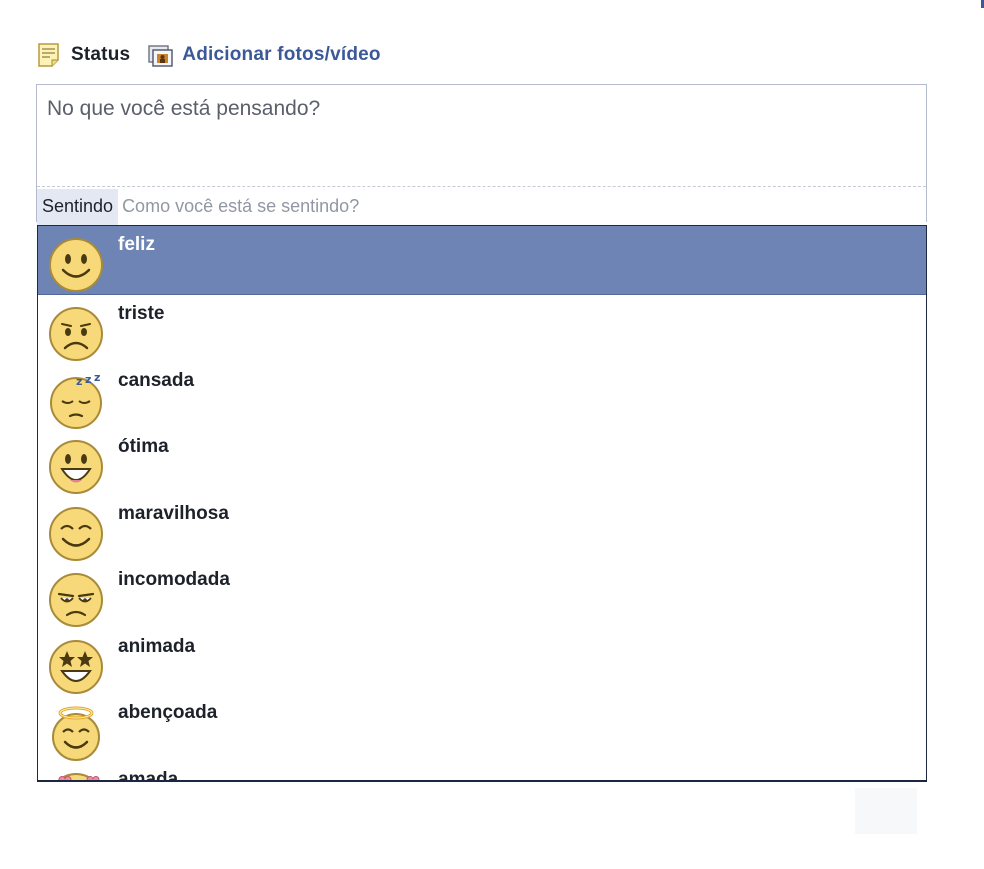 The image size is (984, 869). Describe the element at coordinates (160, 55) in the screenshot. I see `photo-icon` at that location.